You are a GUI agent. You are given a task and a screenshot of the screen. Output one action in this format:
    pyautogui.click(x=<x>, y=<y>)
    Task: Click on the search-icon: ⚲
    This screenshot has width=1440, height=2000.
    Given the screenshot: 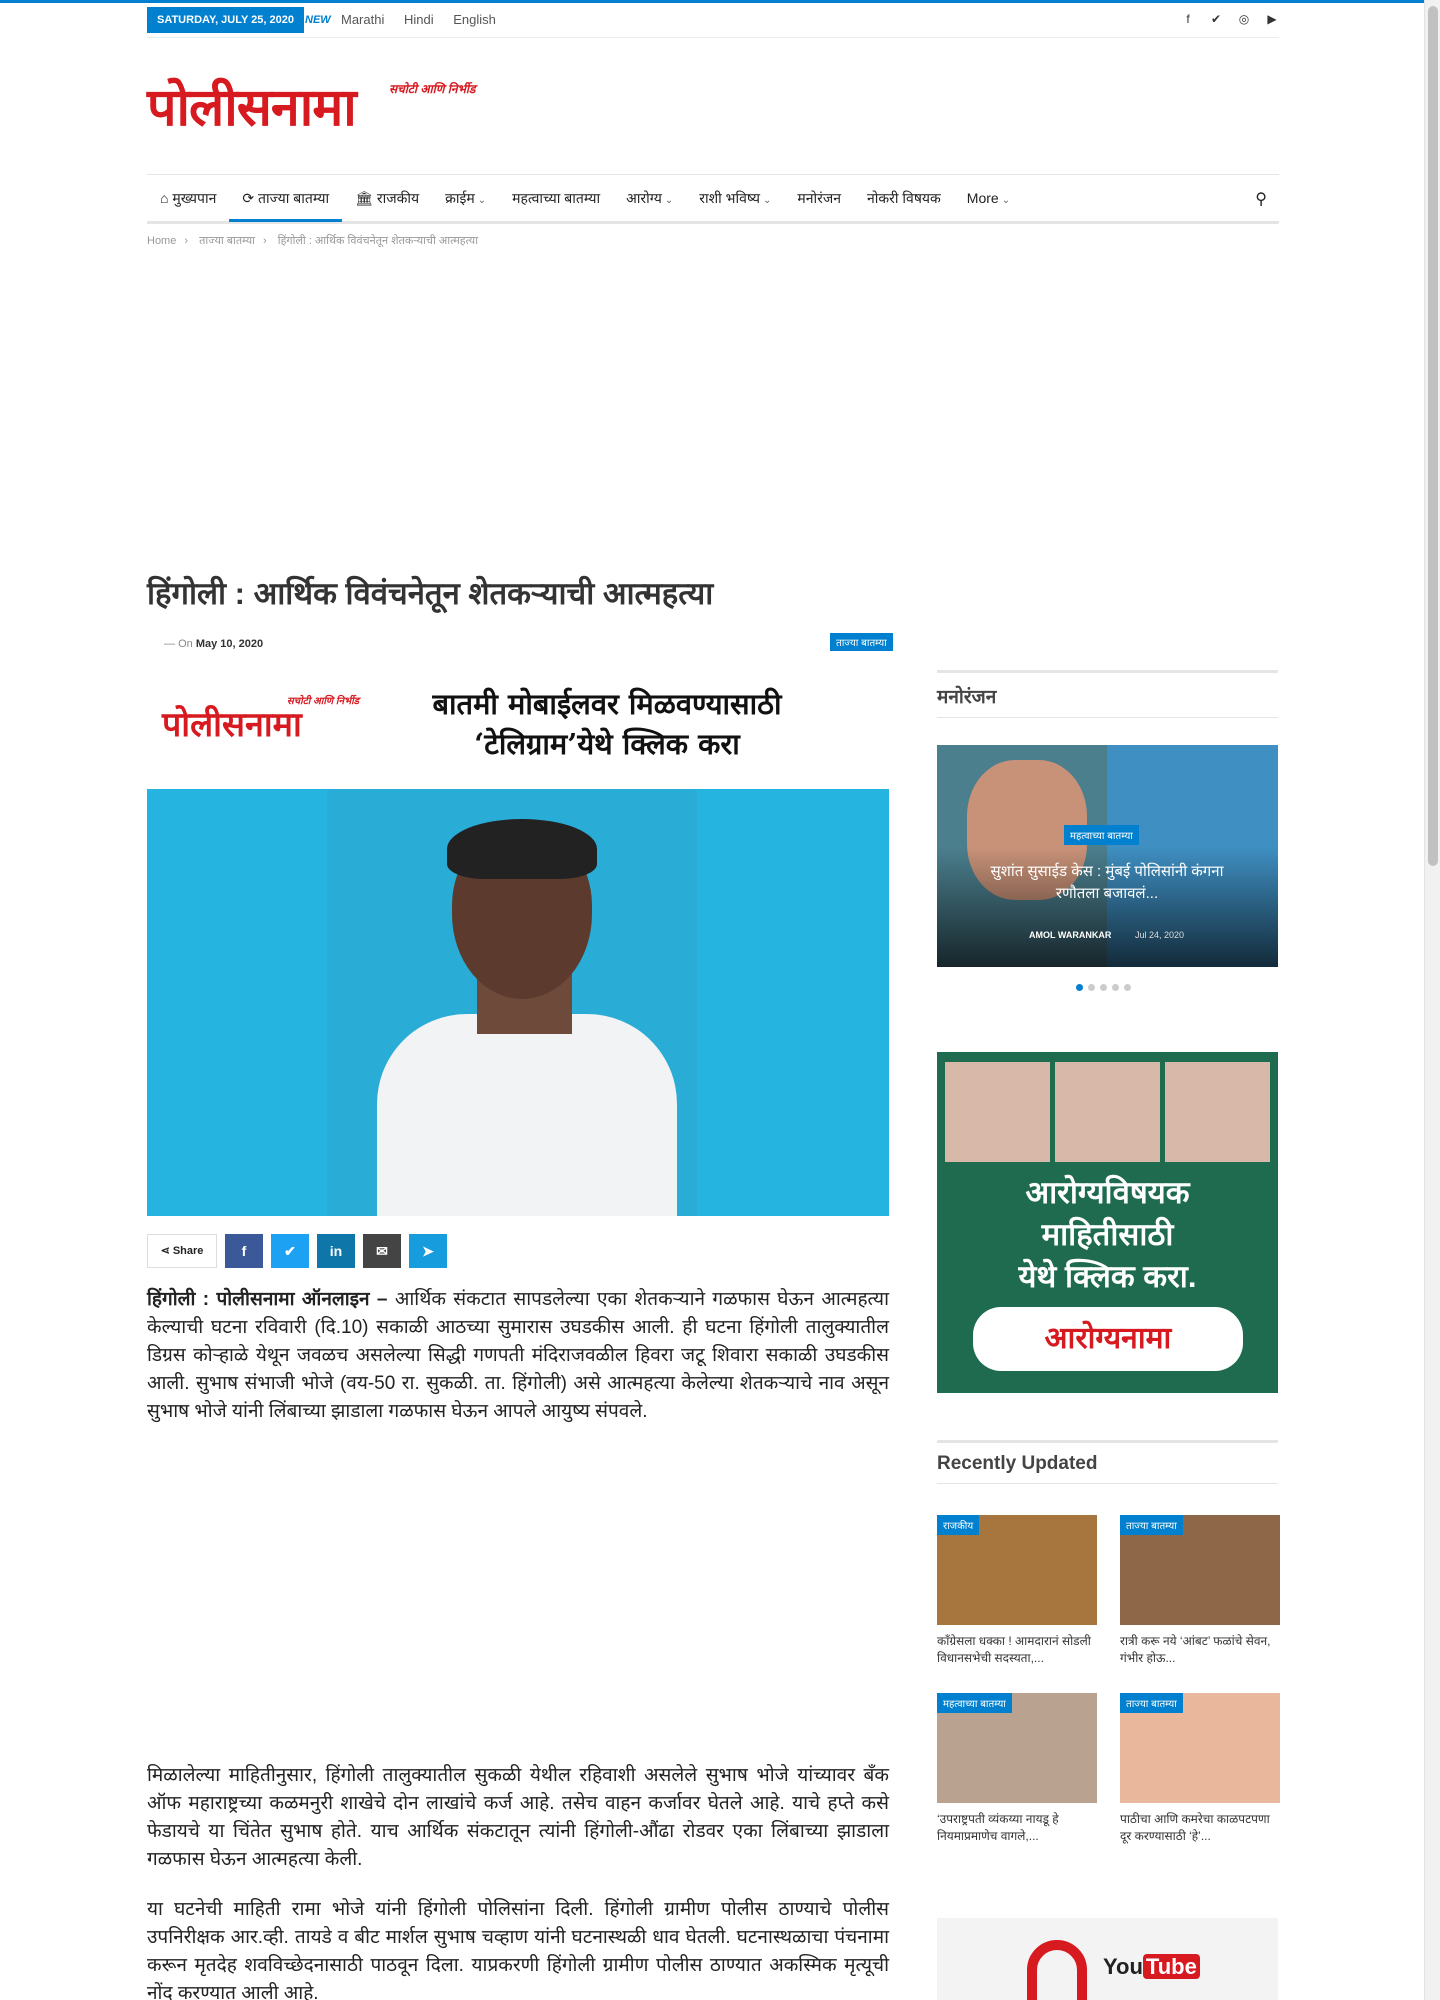 What is the action you would take?
    pyautogui.click(x=1261, y=199)
    